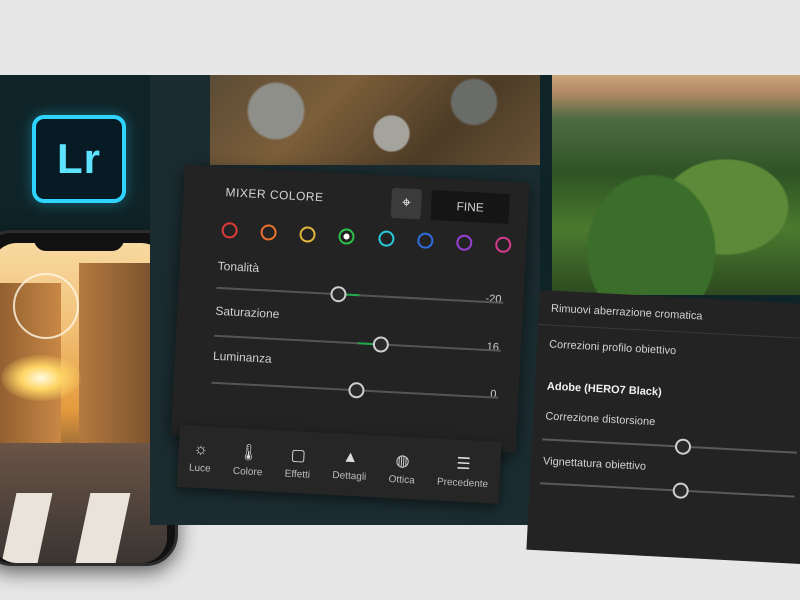 The height and width of the screenshot is (600, 800). I want to click on thermometer-icon: 🌡, so click(249, 452).